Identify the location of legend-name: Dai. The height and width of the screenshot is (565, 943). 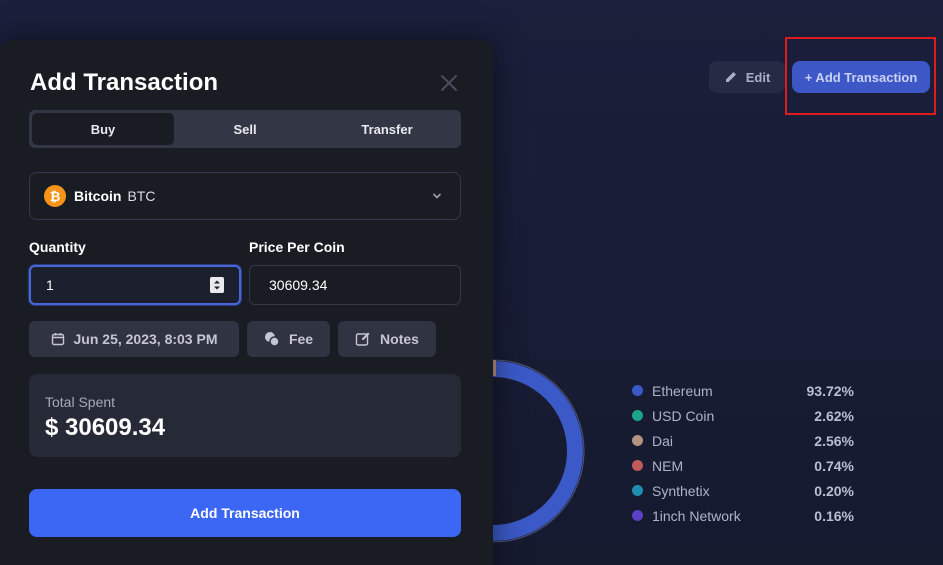
(663, 440).